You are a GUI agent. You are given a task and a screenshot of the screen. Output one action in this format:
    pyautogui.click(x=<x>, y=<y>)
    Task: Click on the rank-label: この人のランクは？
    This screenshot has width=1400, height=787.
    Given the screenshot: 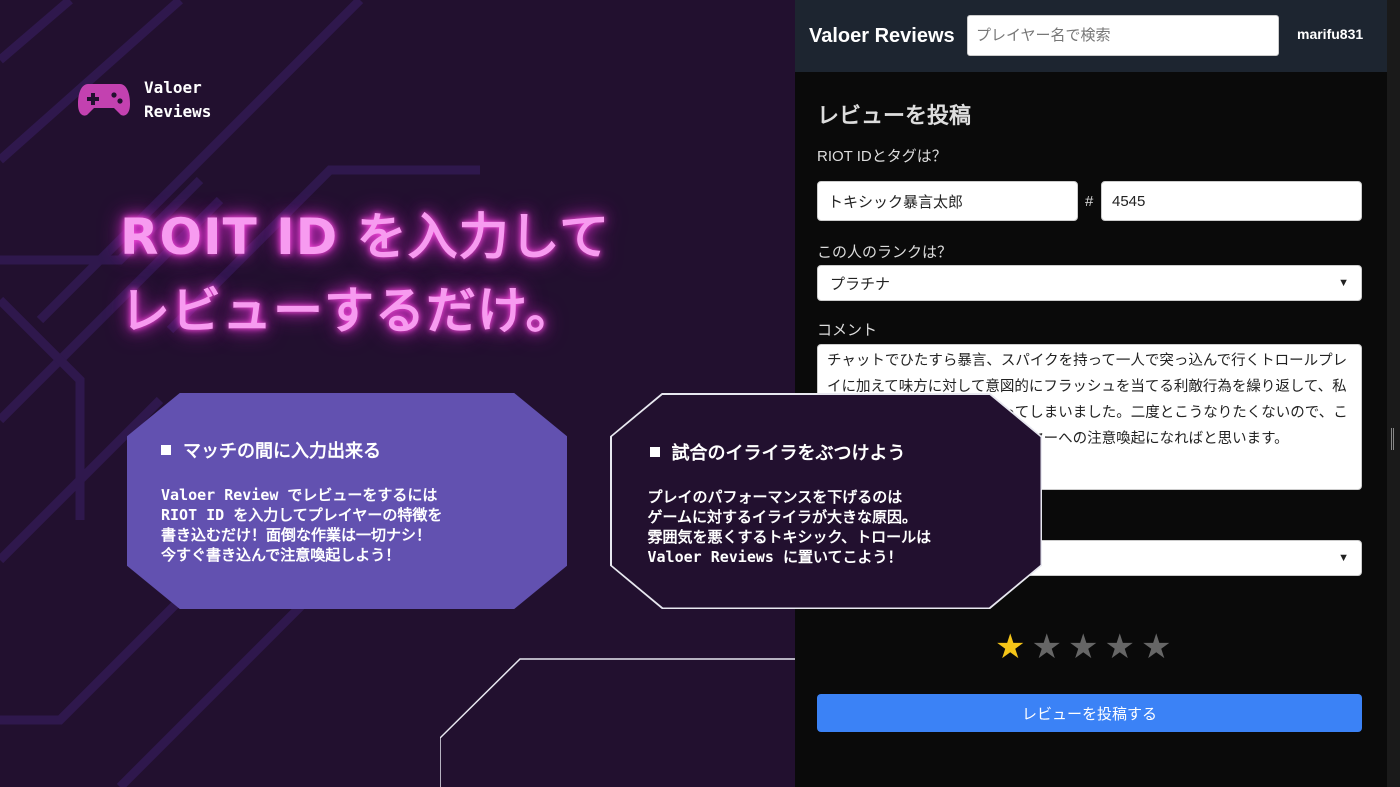 What is the action you would take?
    pyautogui.click(x=885, y=252)
    